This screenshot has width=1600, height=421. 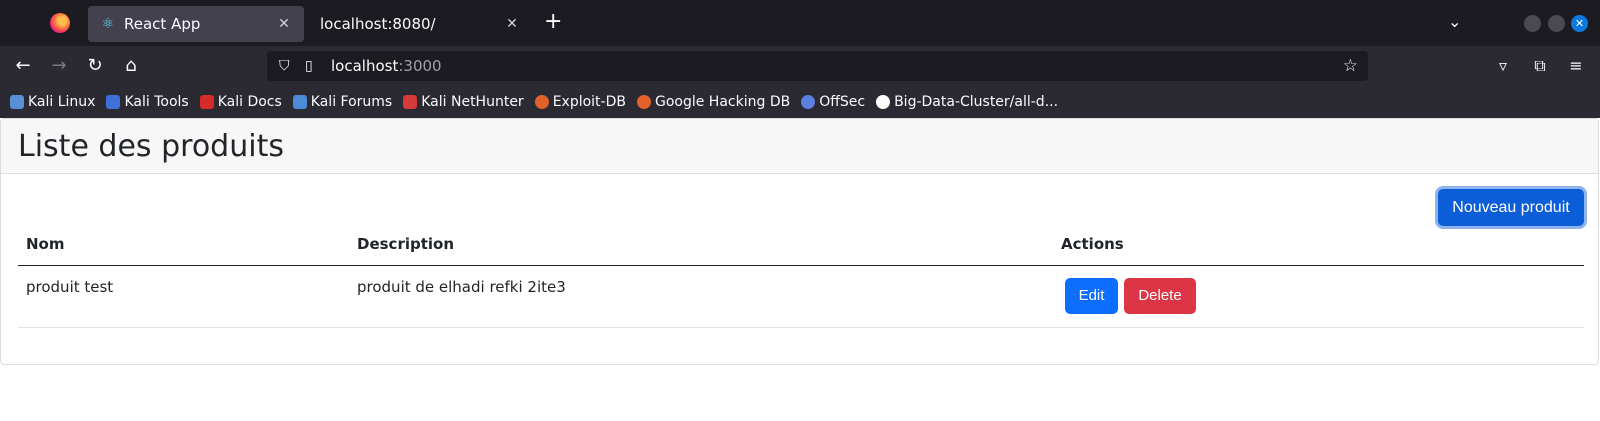 I want to click on bookmark-kali-tools: Kali Tools, so click(x=147, y=102).